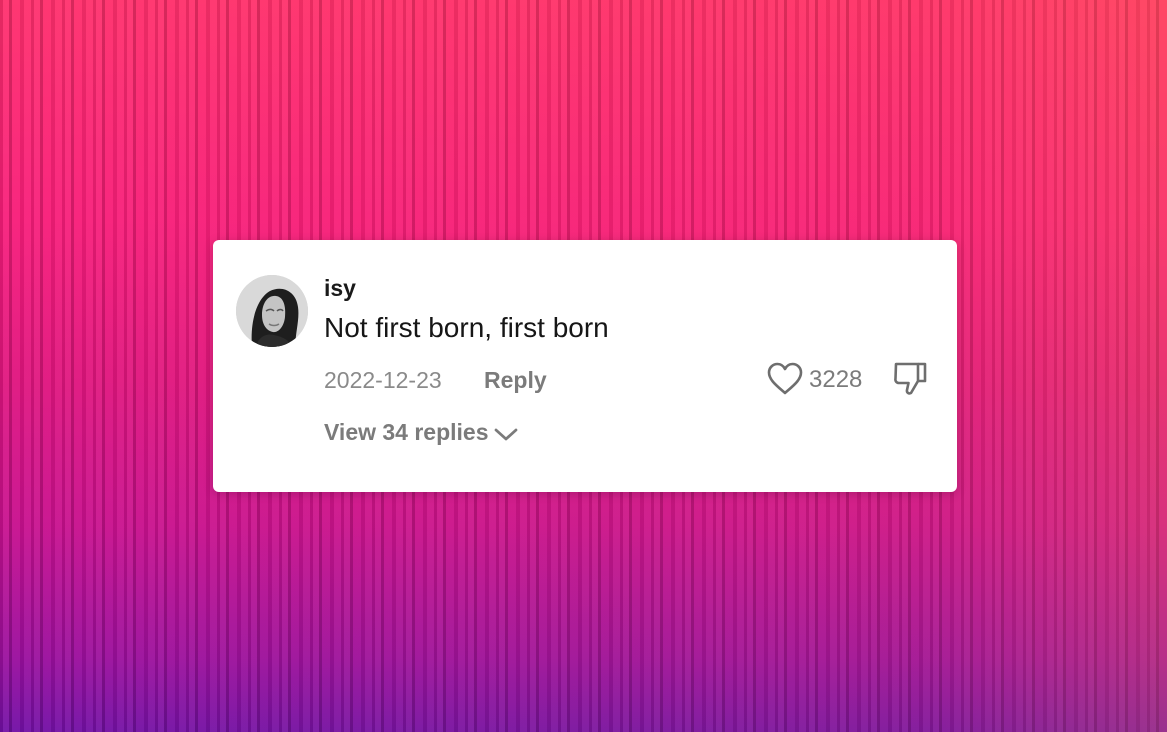 The height and width of the screenshot is (732, 1167). What do you see at coordinates (466, 327) in the screenshot?
I see `comment-text: Not first born, first born` at bounding box center [466, 327].